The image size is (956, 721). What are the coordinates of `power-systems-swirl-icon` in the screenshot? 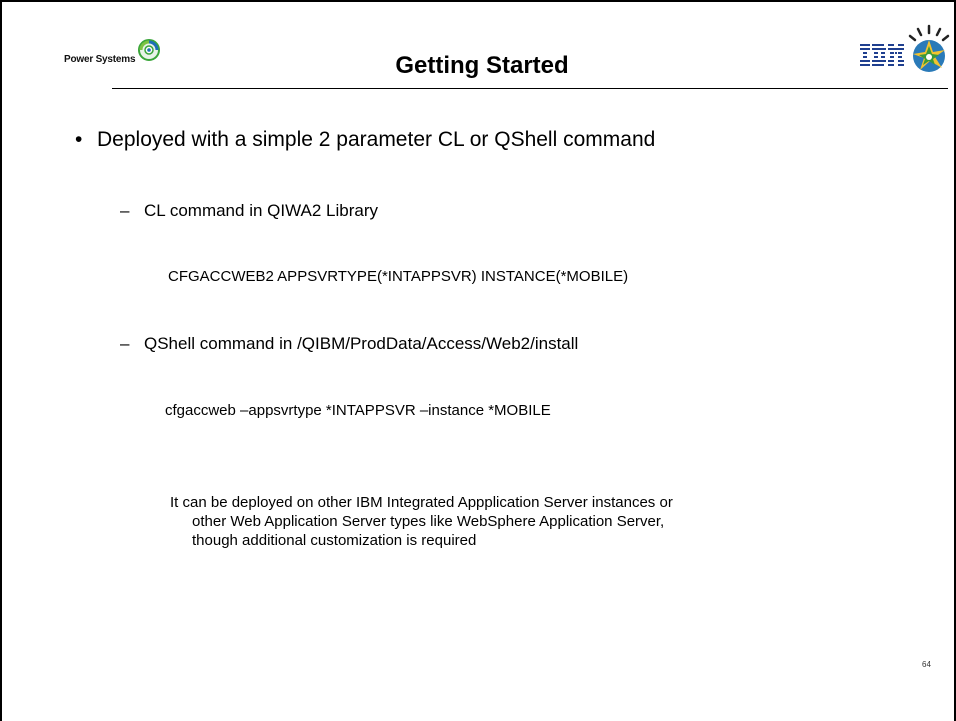 It's located at (149, 50).